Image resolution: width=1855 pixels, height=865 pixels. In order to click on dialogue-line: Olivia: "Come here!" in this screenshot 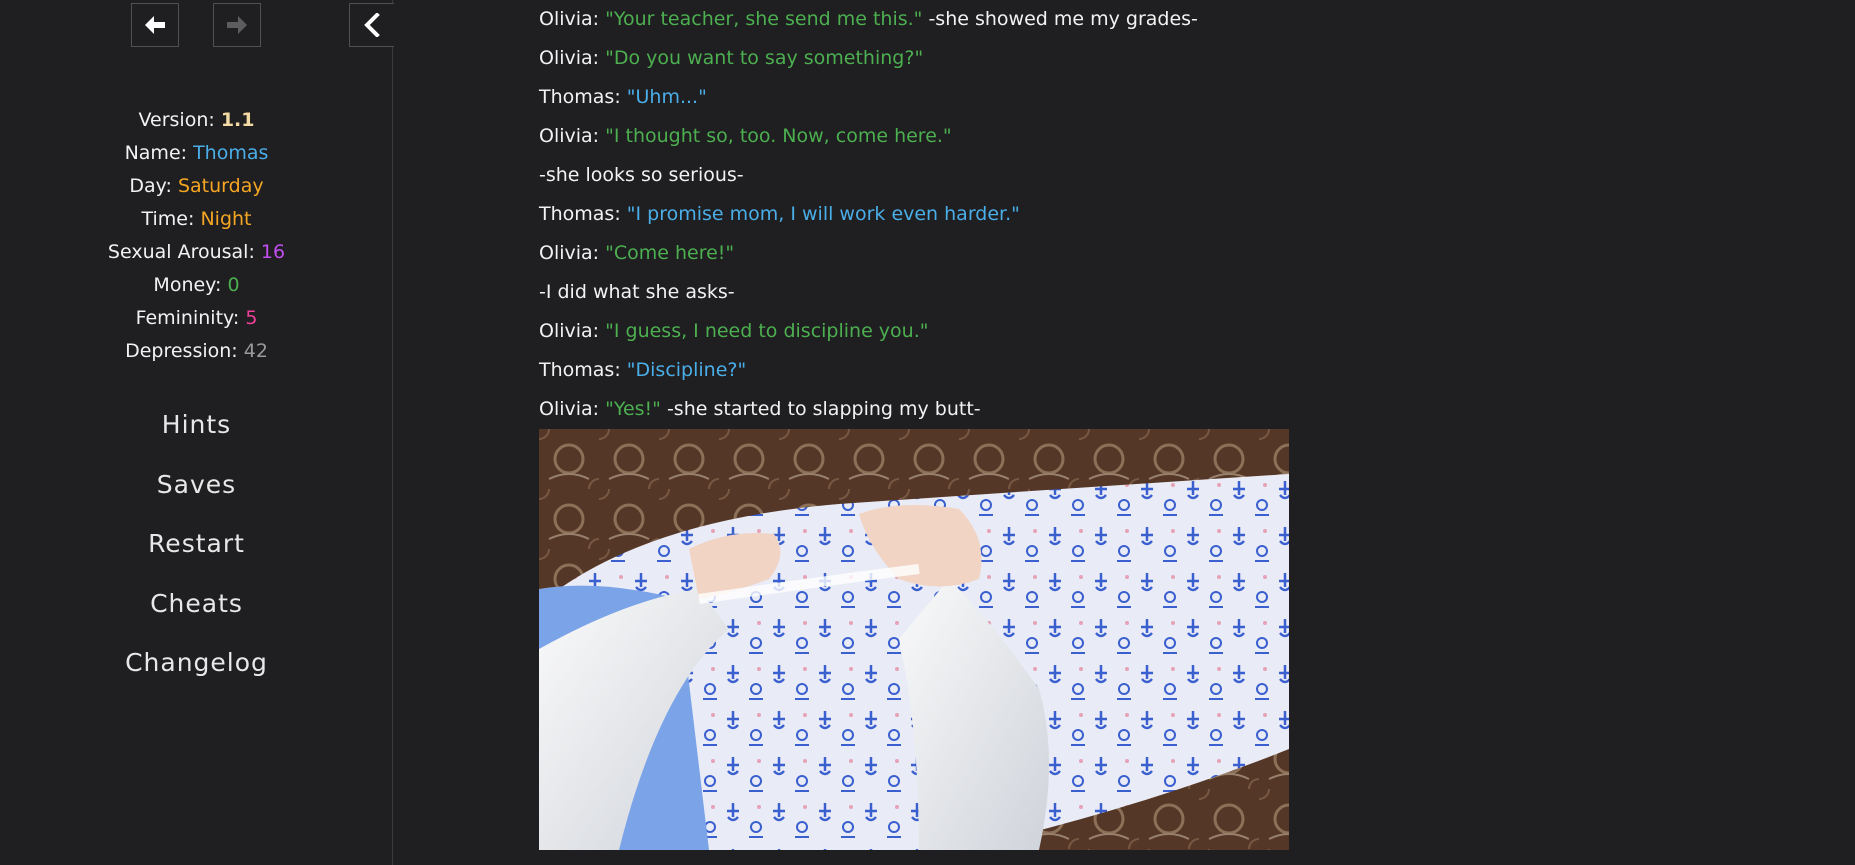, I will do `click(1139, 253)`.